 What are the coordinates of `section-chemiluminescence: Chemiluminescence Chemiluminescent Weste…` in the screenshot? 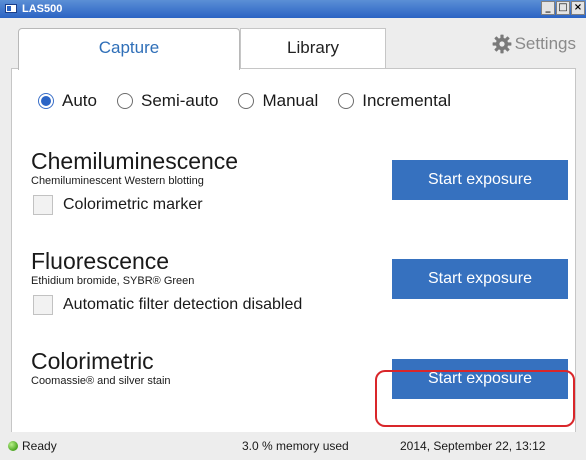 It's located at (134, 182).